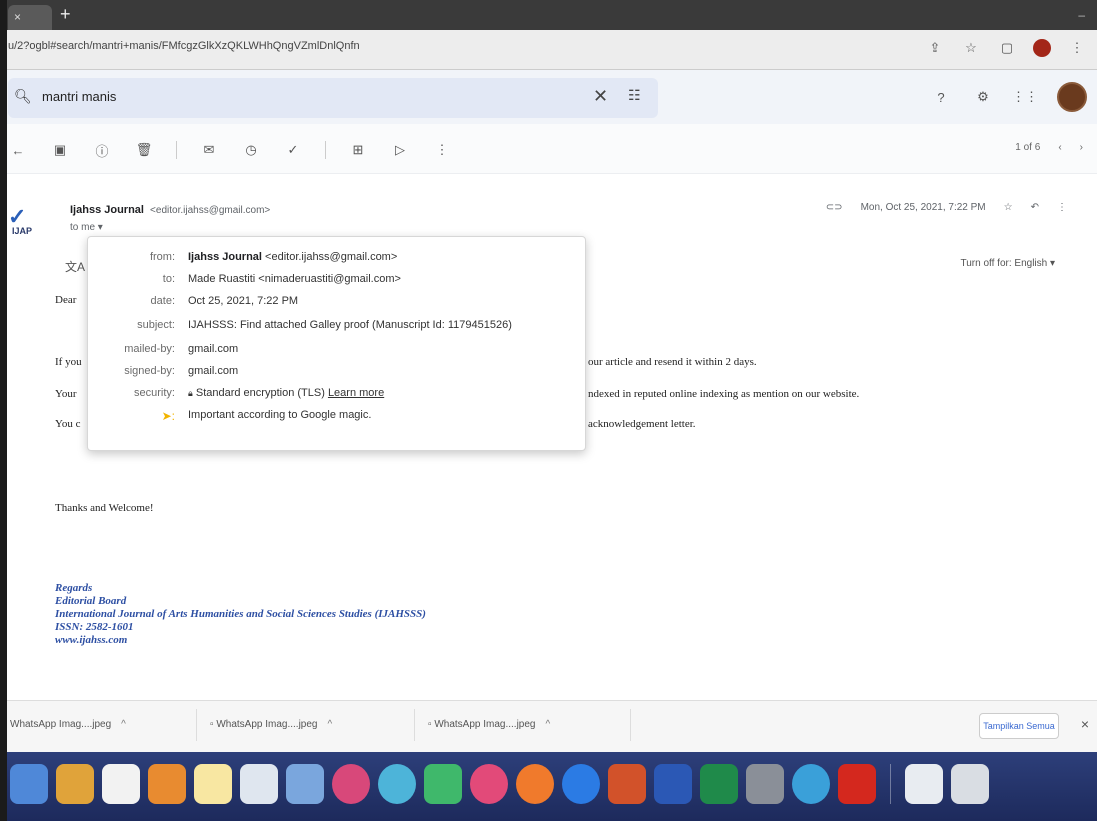 The width and height of the screenshot is (1097, 821). I want to click on report-spam-icon: ⓘ, so click(102, 150).